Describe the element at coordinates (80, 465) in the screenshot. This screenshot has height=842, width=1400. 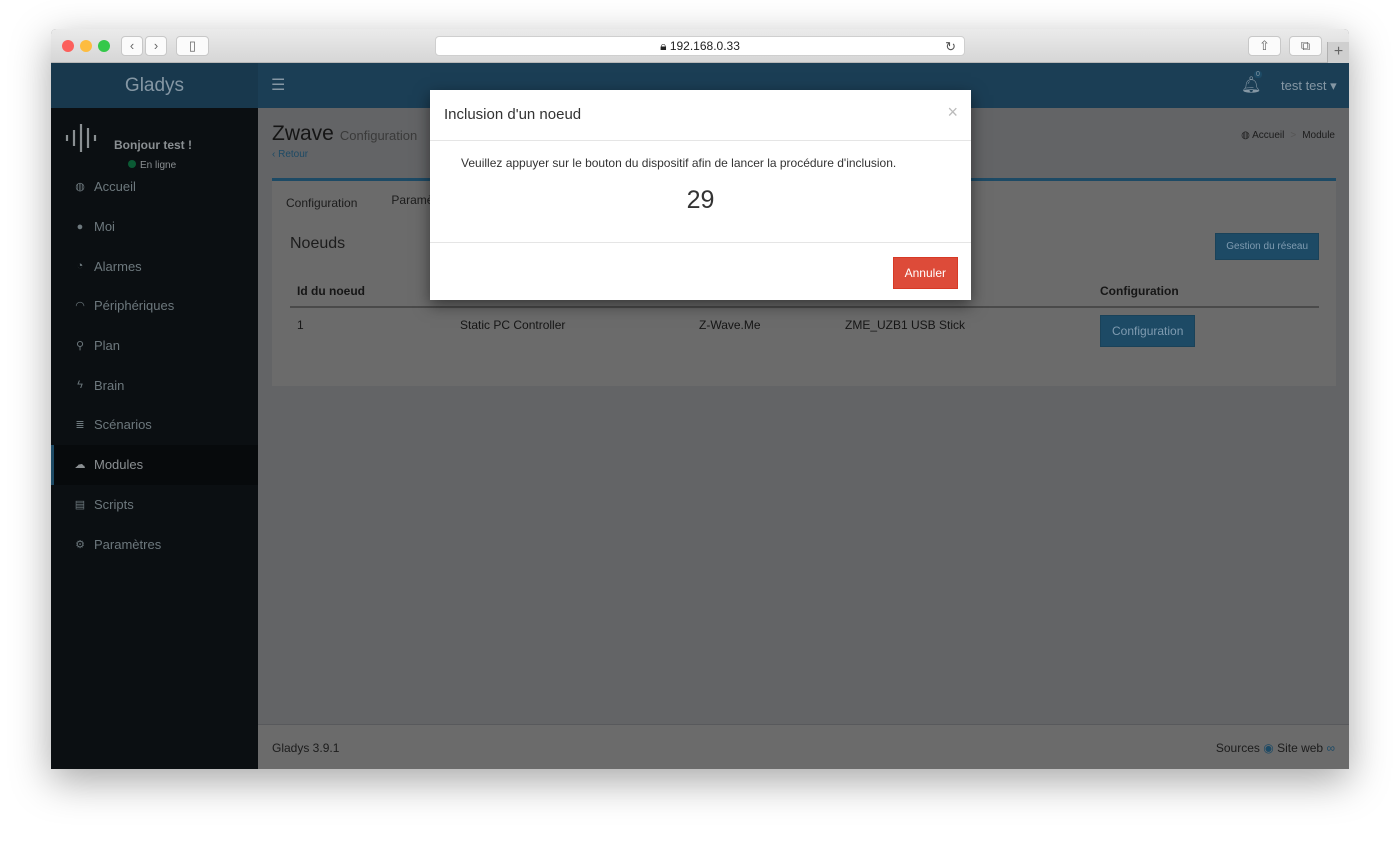
I see `cloud-download-icon: ☁` at that location.